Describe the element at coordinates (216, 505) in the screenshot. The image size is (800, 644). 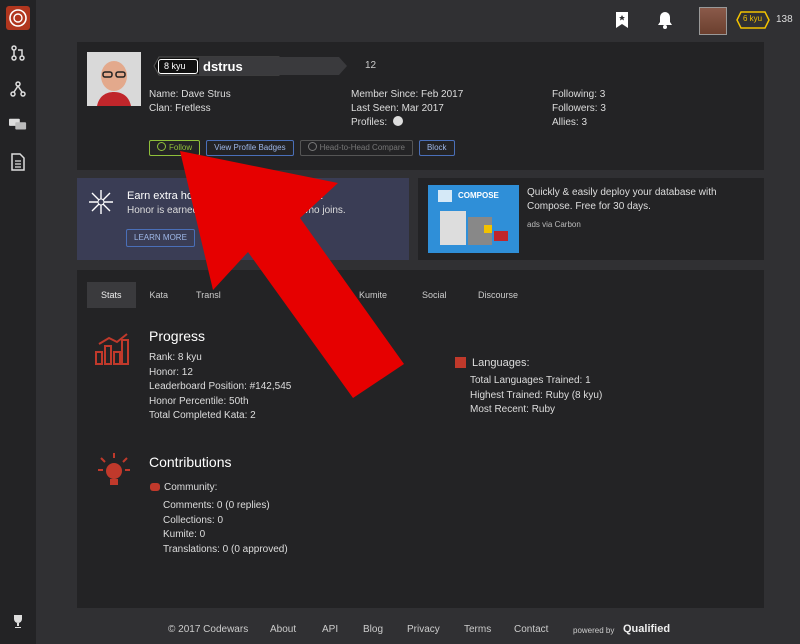
I see `contrib-comments: Comments: 0 (0 replies)` at that location.